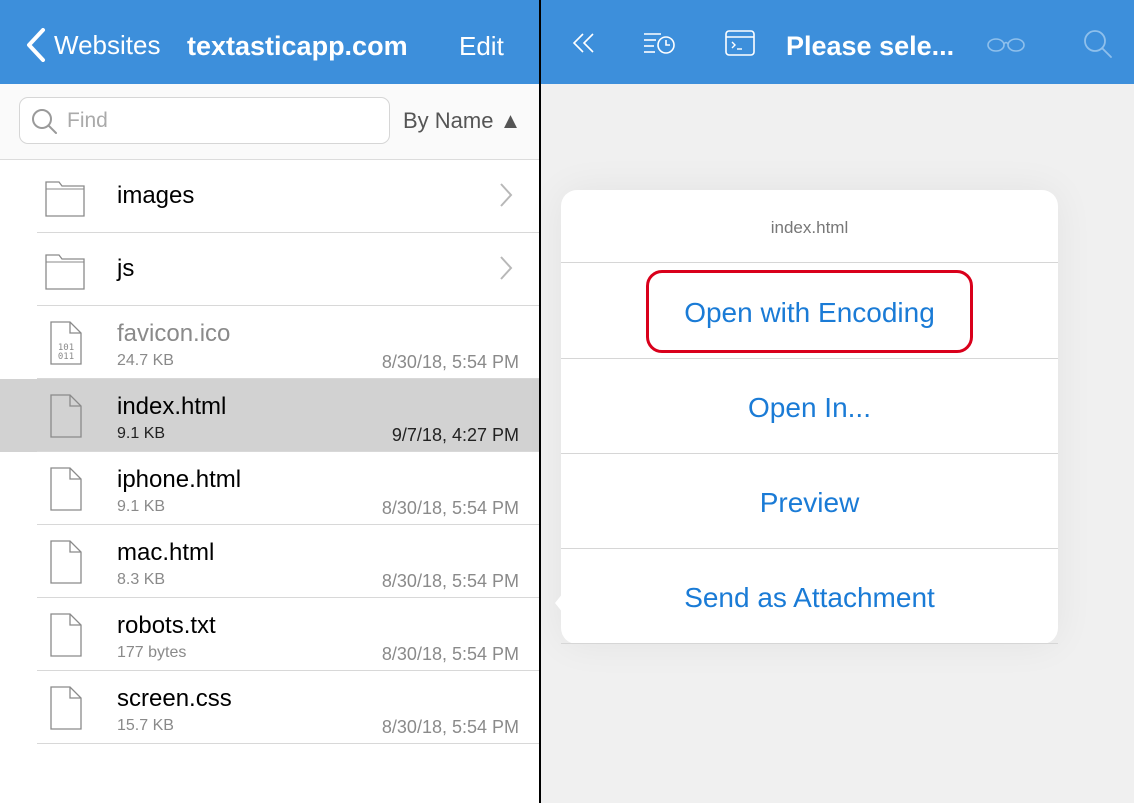 The height and width of the screenshot is (803, 1134). Describe the element at coordinates (107, 44) in the screenshot. I see `back-button-label: Websites` at that location.